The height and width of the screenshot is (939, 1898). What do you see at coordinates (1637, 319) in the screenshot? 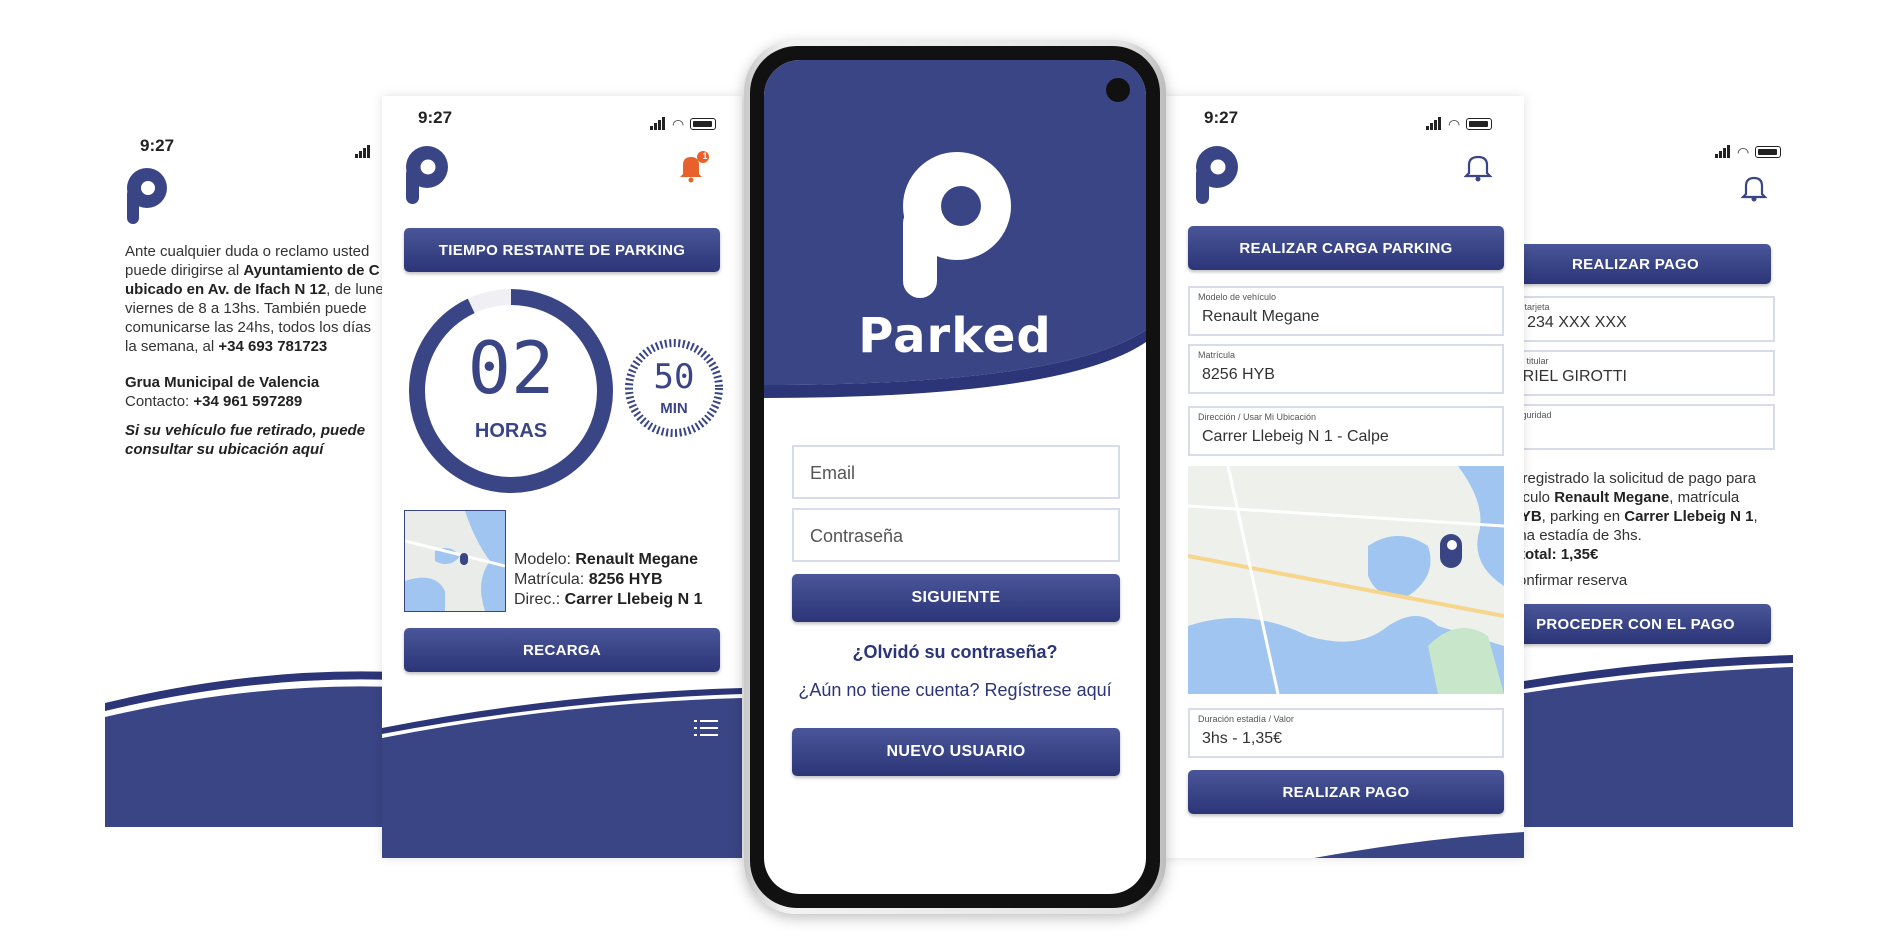
I see `card-number-field: de tarjeta X 234 XXX XXX` at bounding box center [1637, 319].